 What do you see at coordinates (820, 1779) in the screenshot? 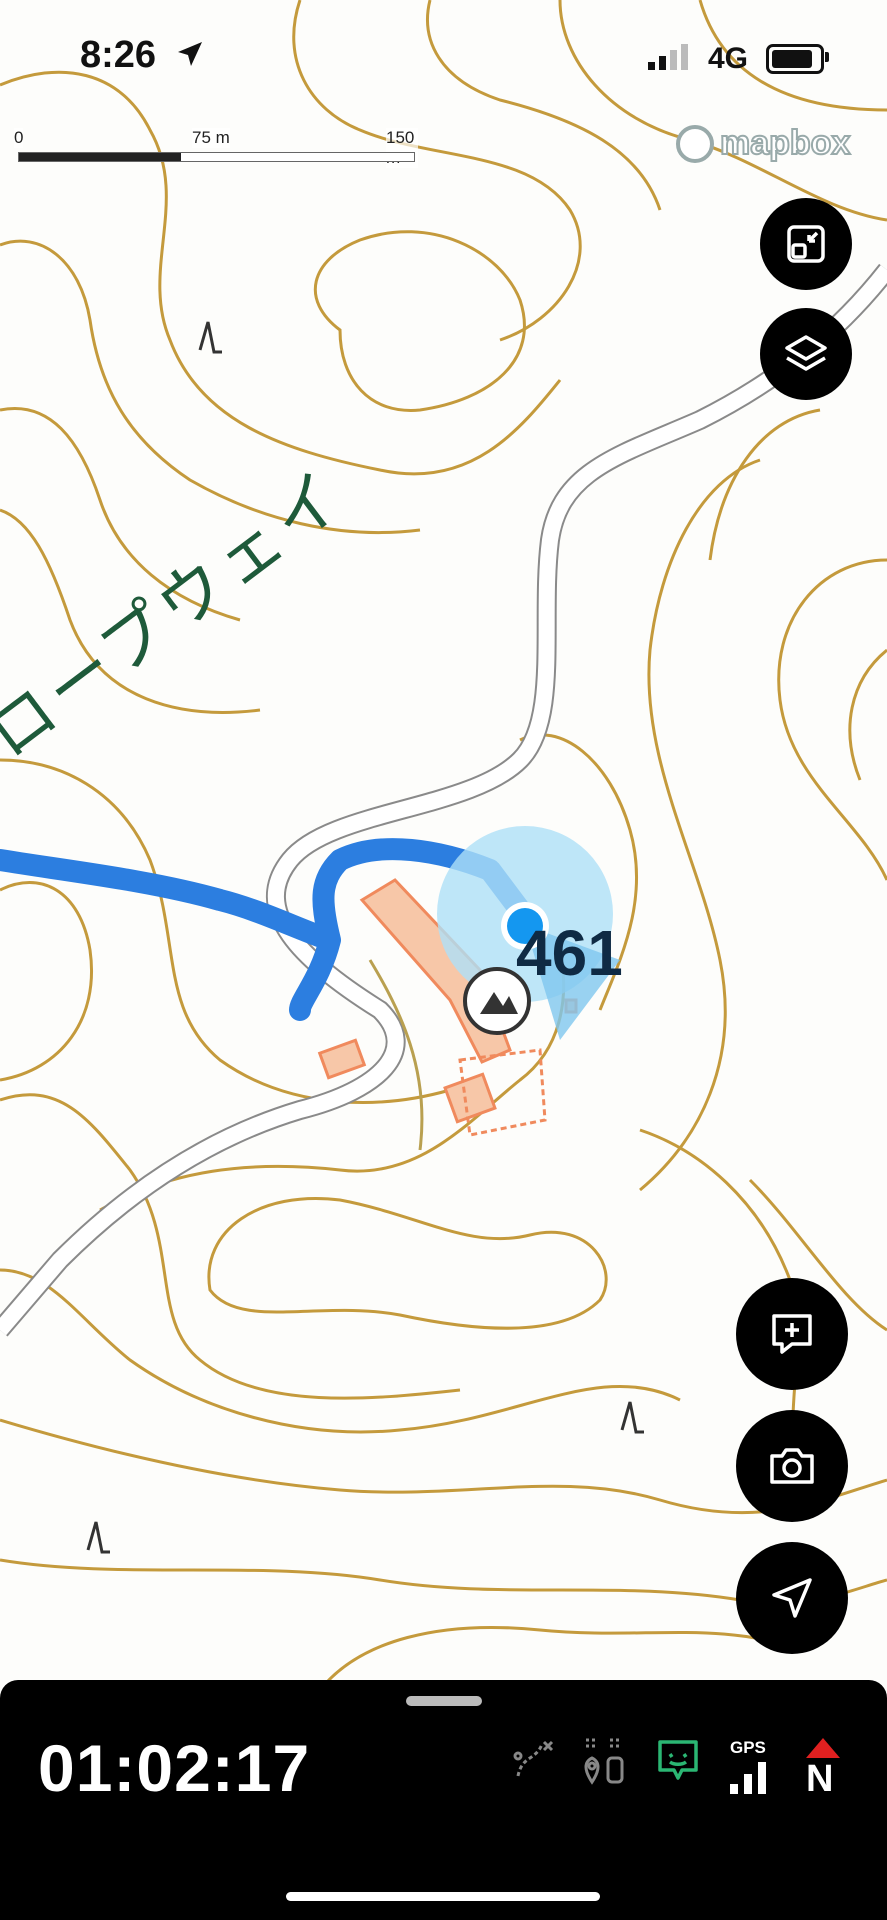
I see `north-label: N` at bounding box center [820, 1779].